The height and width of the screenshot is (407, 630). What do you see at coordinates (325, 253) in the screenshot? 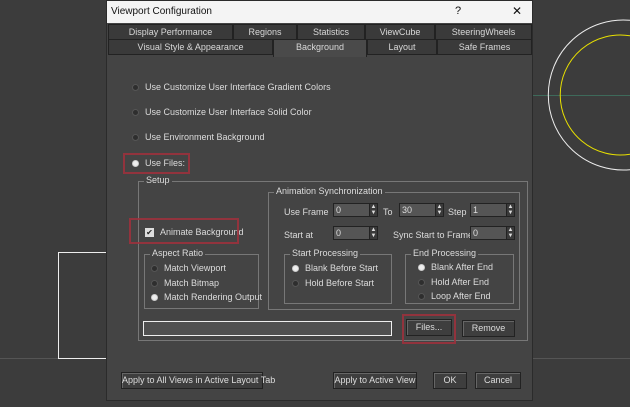
I see `group-label: Start Processing` at bounding box center [325, 253].